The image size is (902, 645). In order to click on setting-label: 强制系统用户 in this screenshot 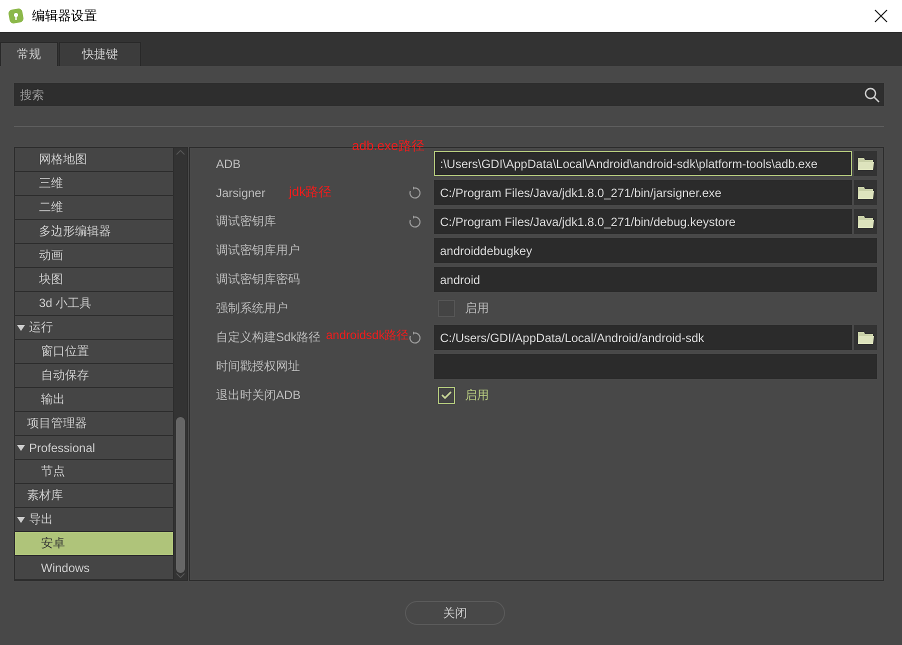, I will do `click(252, 308)`.